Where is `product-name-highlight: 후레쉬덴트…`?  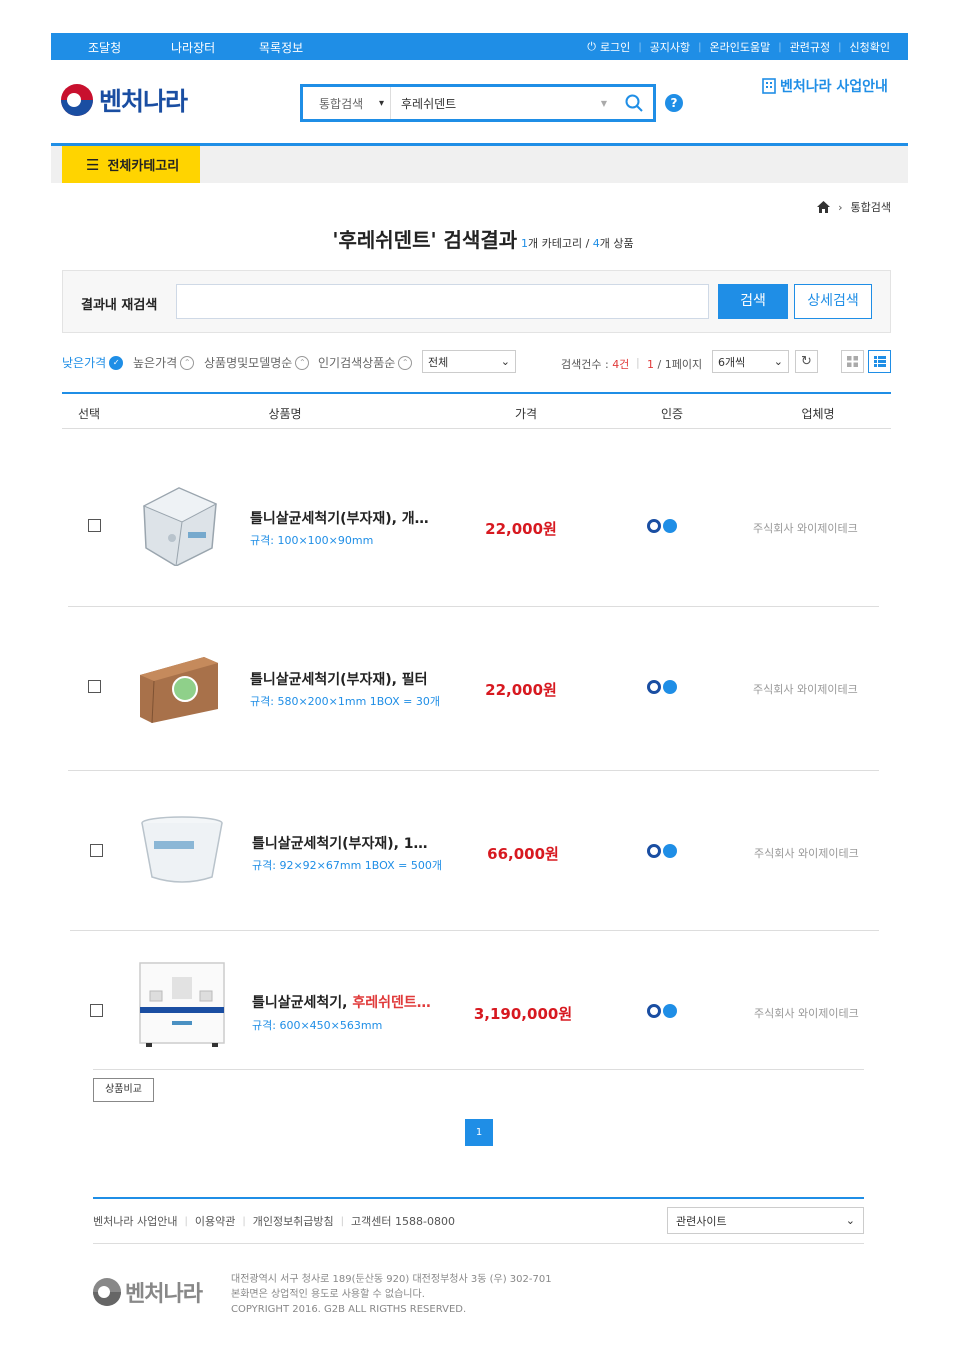
product-name-highlight: 후레쉬덴트… is located at coordinates (391, 1003).